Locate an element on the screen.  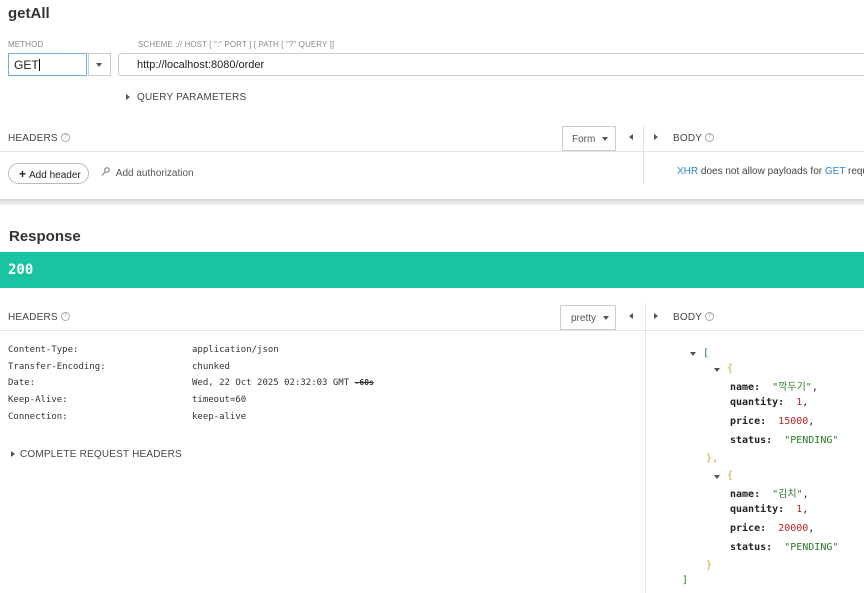
format-select: Form is located at coordinates (589, 138).